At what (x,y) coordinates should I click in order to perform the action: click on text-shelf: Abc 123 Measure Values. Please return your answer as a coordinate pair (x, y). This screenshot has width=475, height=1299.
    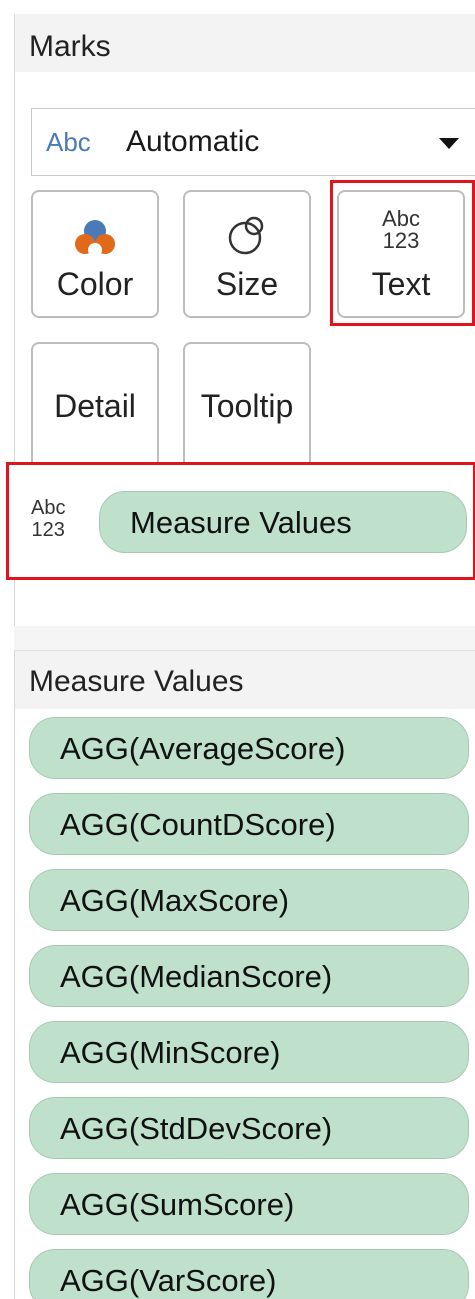
    Looking at the image, I should click on (240, 521).